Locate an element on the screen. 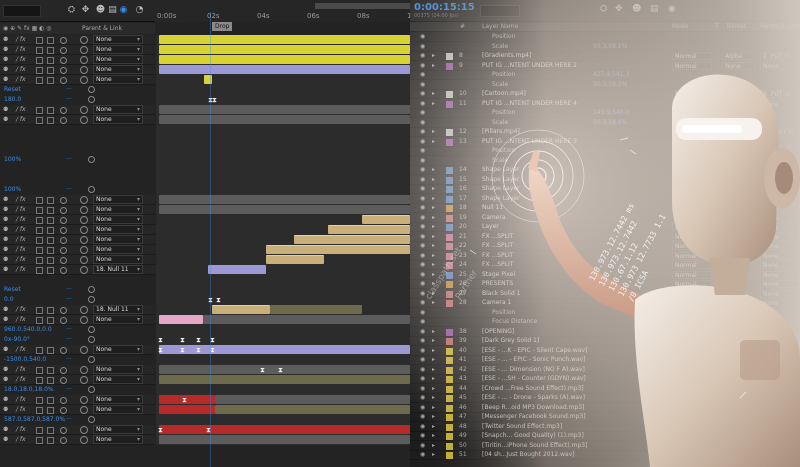 This screenshot has height=467, width=800. layer-row: ◉ ▸ 25 Stage Pixel Normal None is located at coordinates (605, 275).